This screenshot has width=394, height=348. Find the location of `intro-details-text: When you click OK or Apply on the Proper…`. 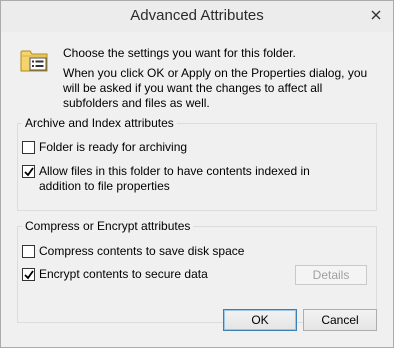

intro-details-text: When you click OK or Apply on the Proper… is located at coordinates (215, 88).